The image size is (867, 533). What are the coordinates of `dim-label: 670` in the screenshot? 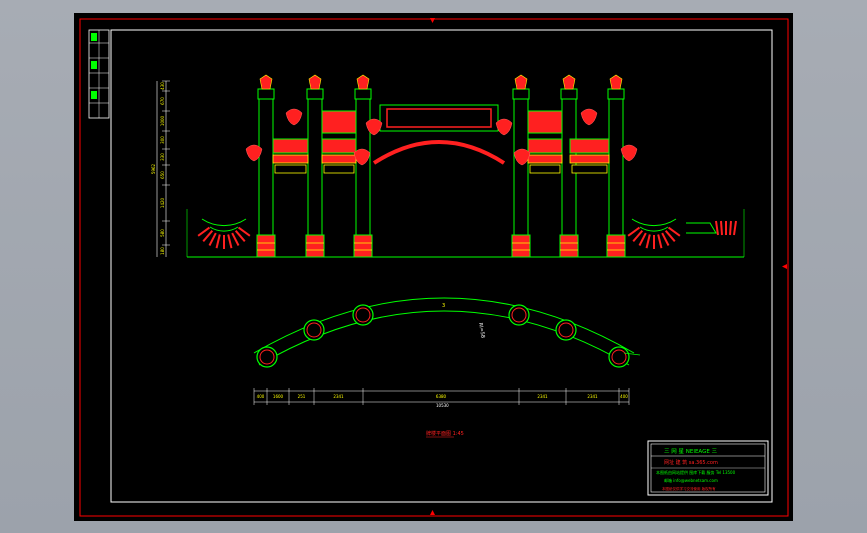 It's located at (162, 101).